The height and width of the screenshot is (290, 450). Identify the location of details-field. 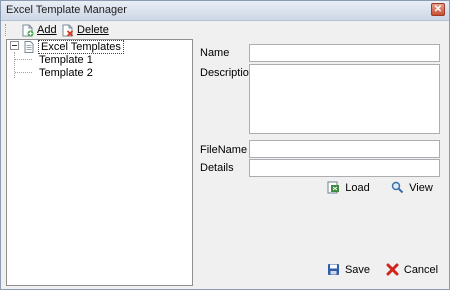
(344, 168).